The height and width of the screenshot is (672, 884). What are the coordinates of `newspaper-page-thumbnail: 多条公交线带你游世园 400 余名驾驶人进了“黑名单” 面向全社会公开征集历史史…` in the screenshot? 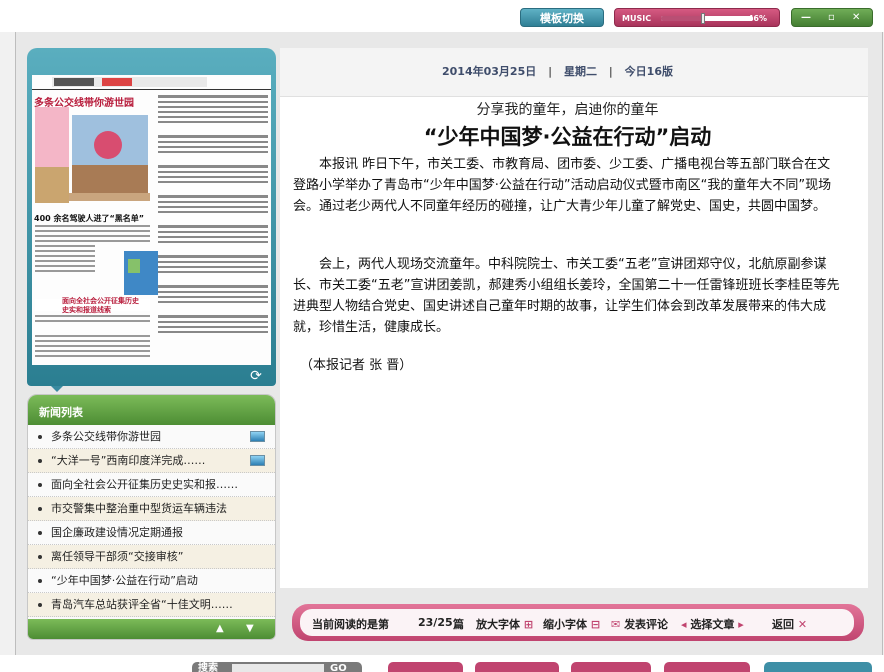 It's located at (151, 220).